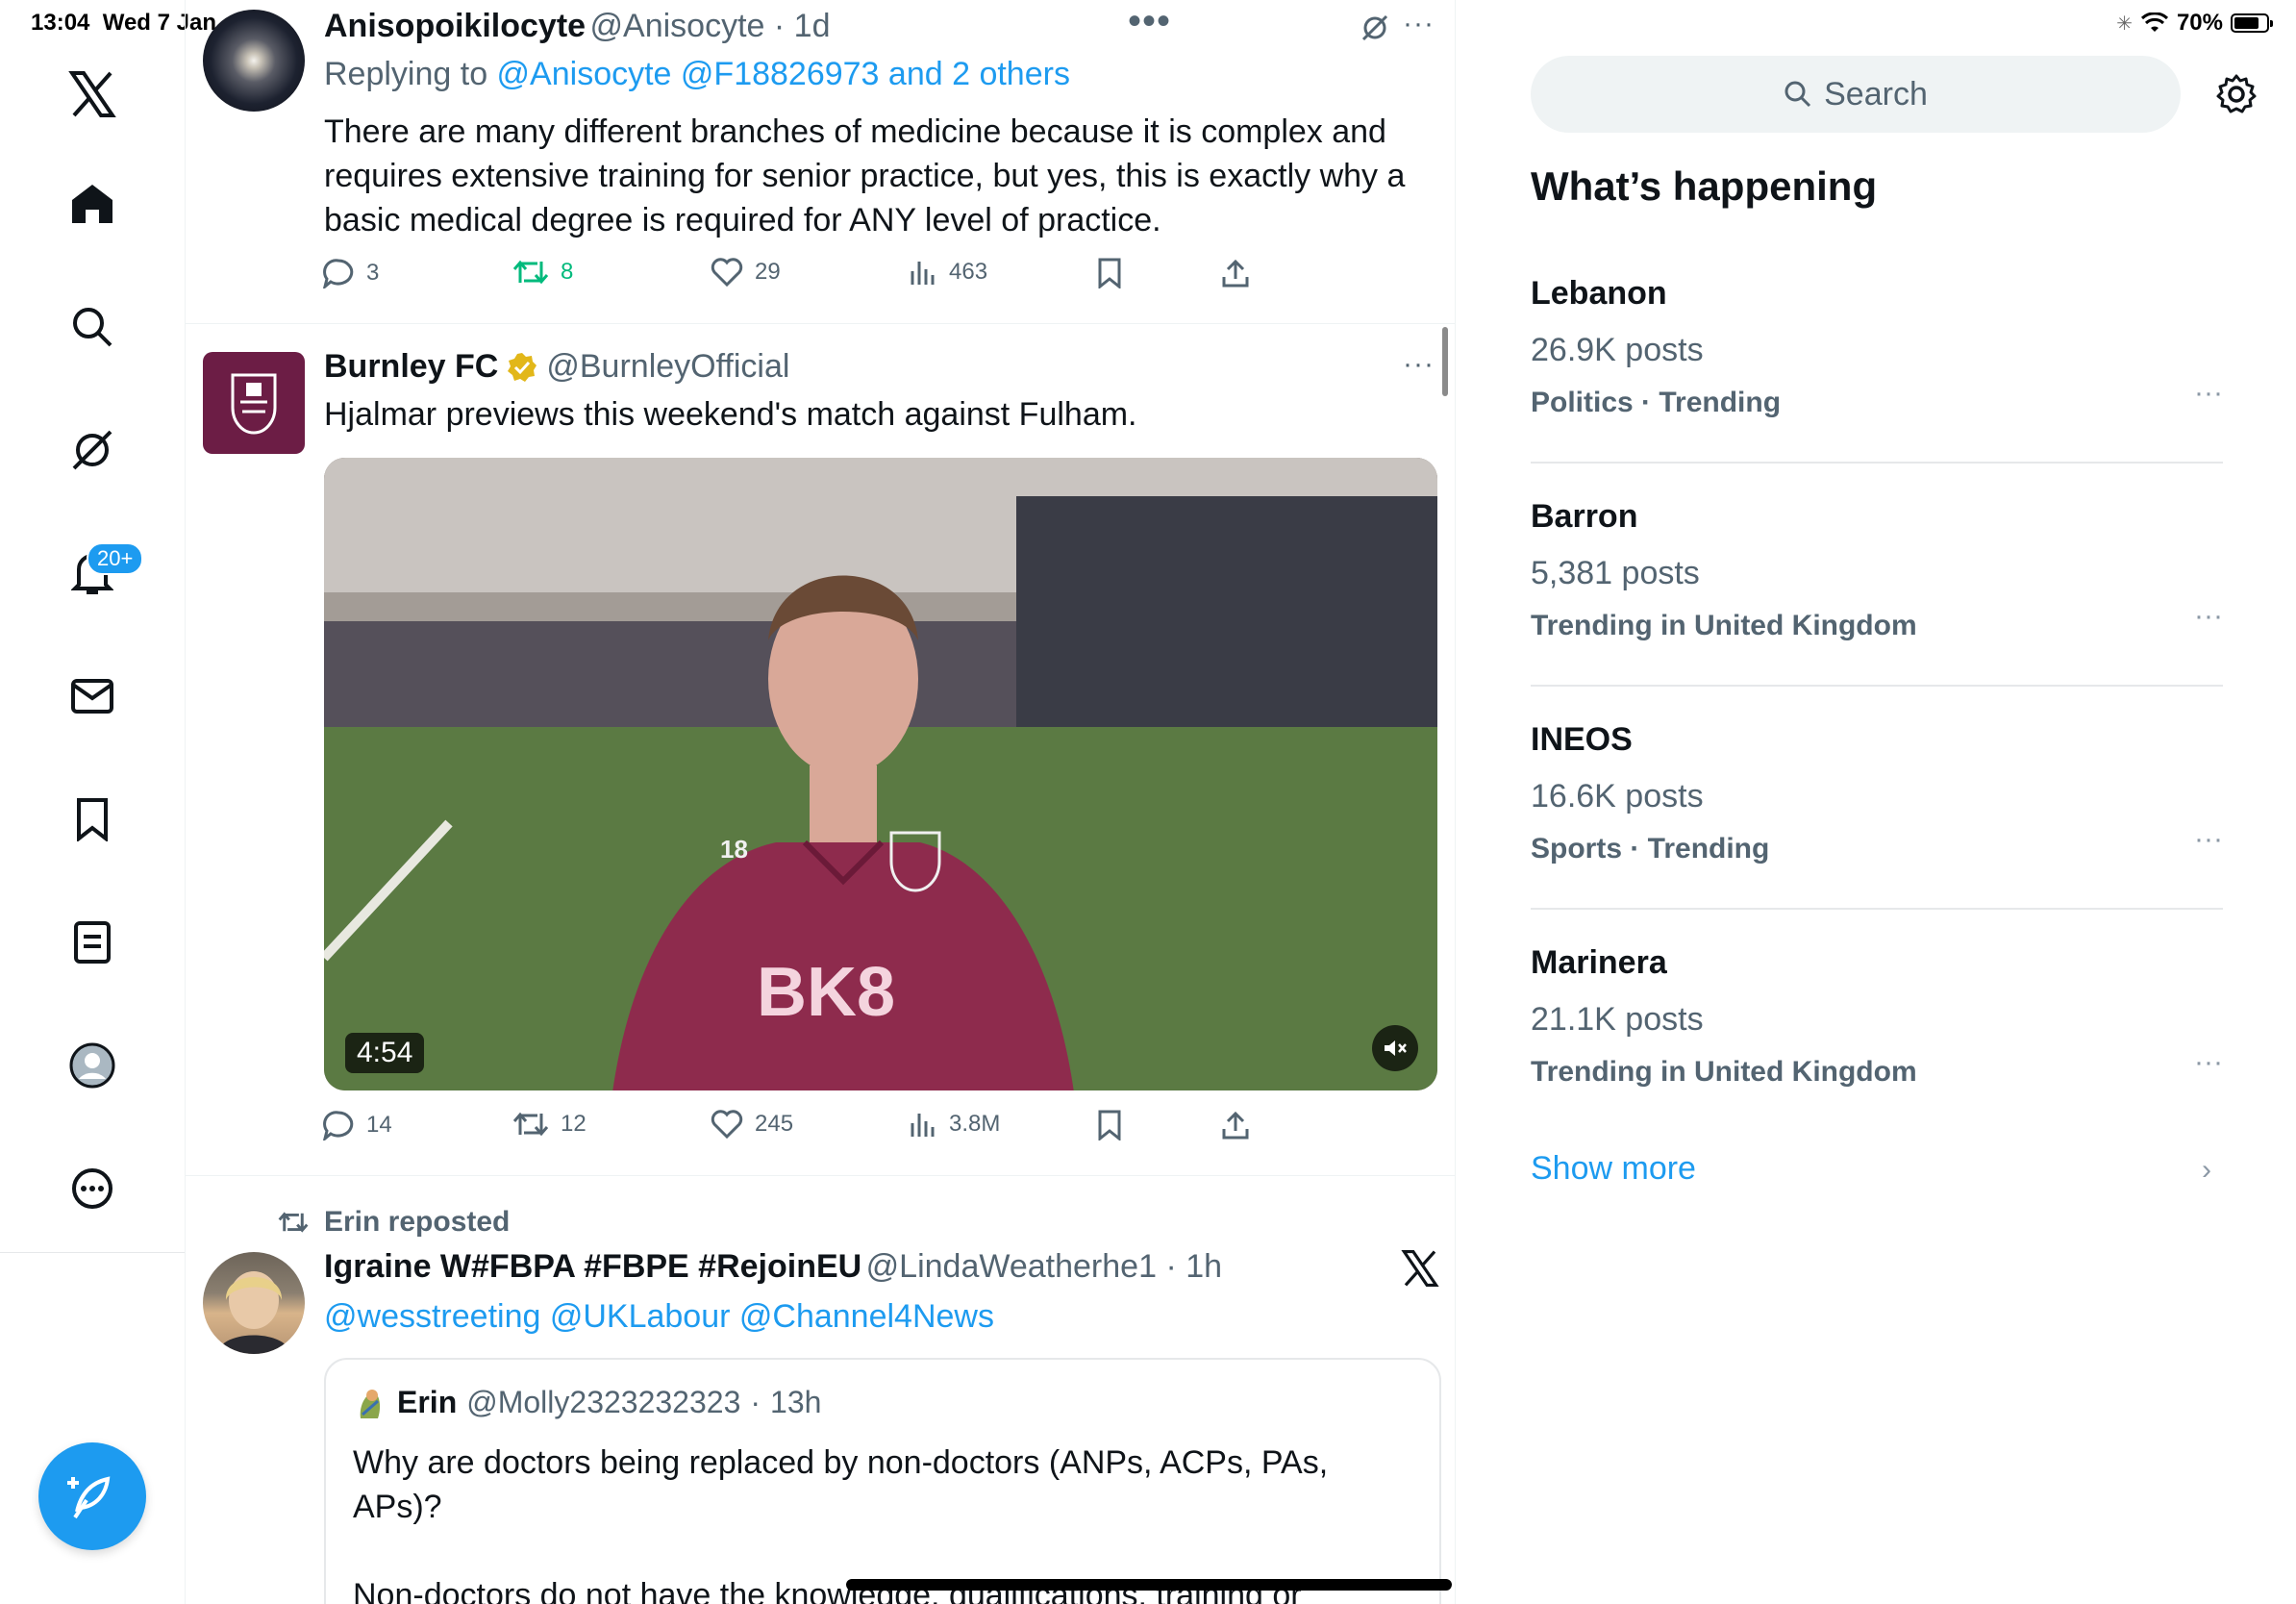 This screenshot has width=2296, height=1604. I want to click on repost-button: 8, so click(542, 272).